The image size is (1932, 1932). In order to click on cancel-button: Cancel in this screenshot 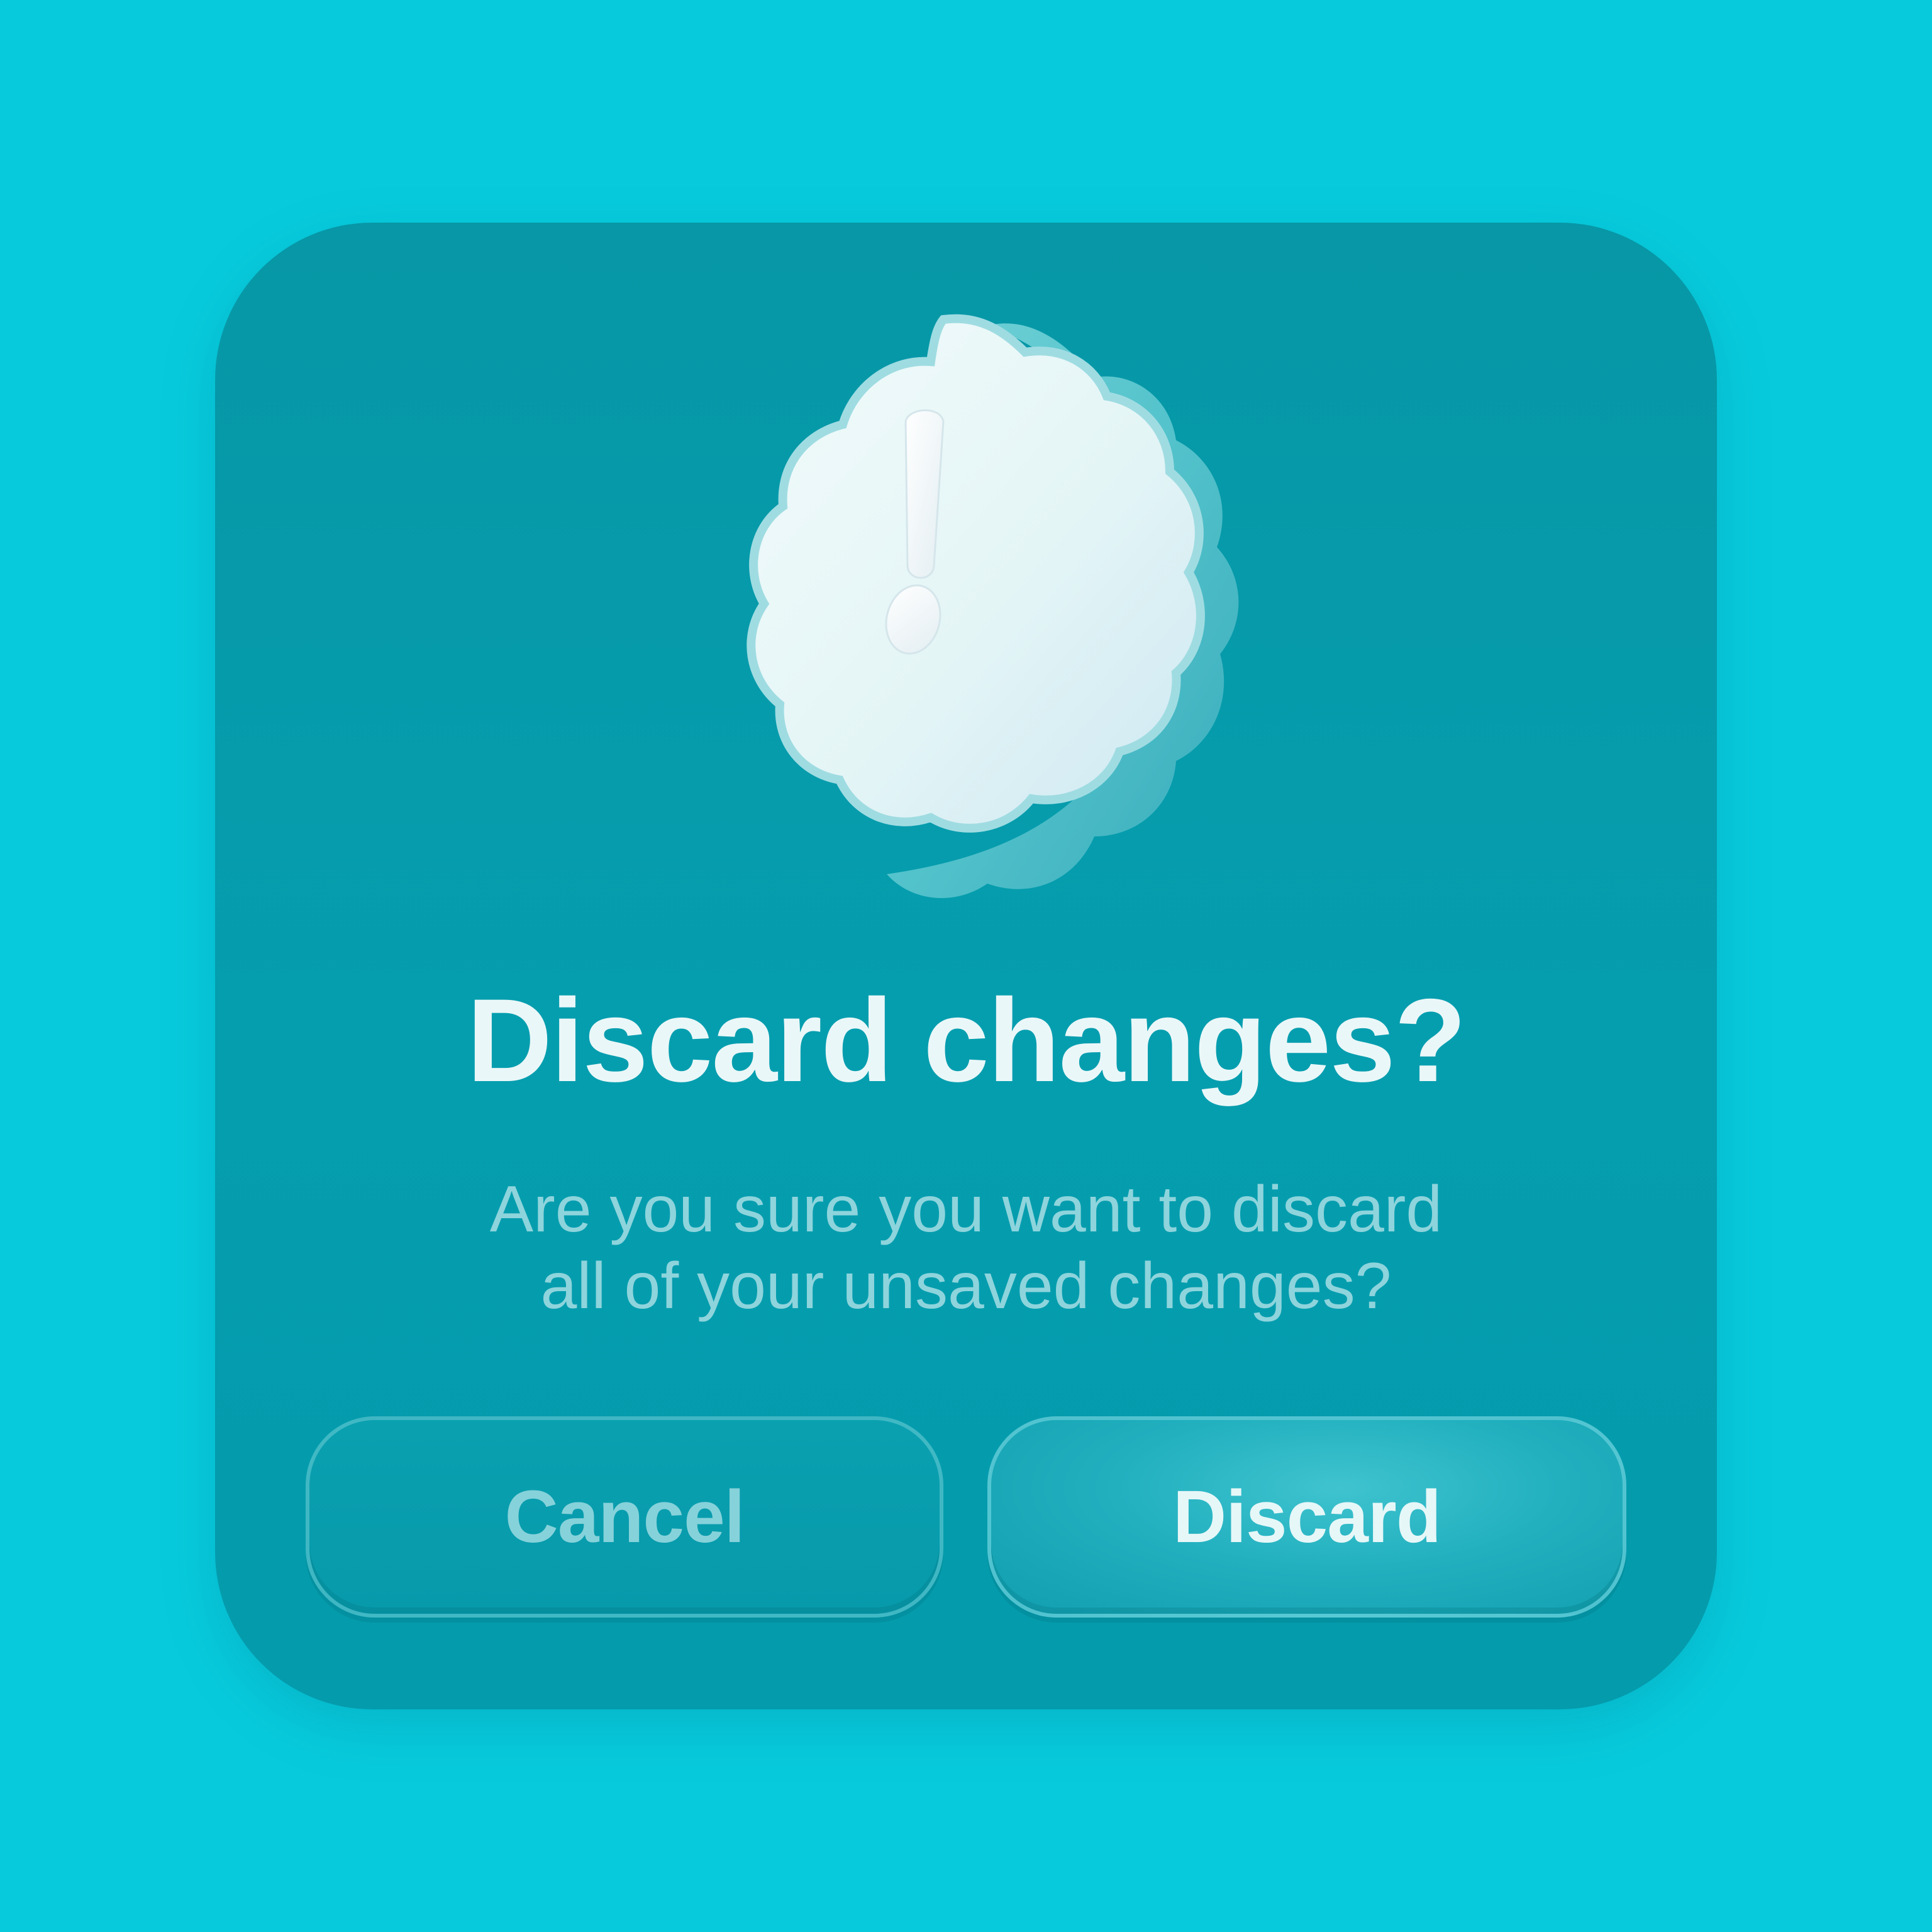, I will do `click(624, 1517)`.